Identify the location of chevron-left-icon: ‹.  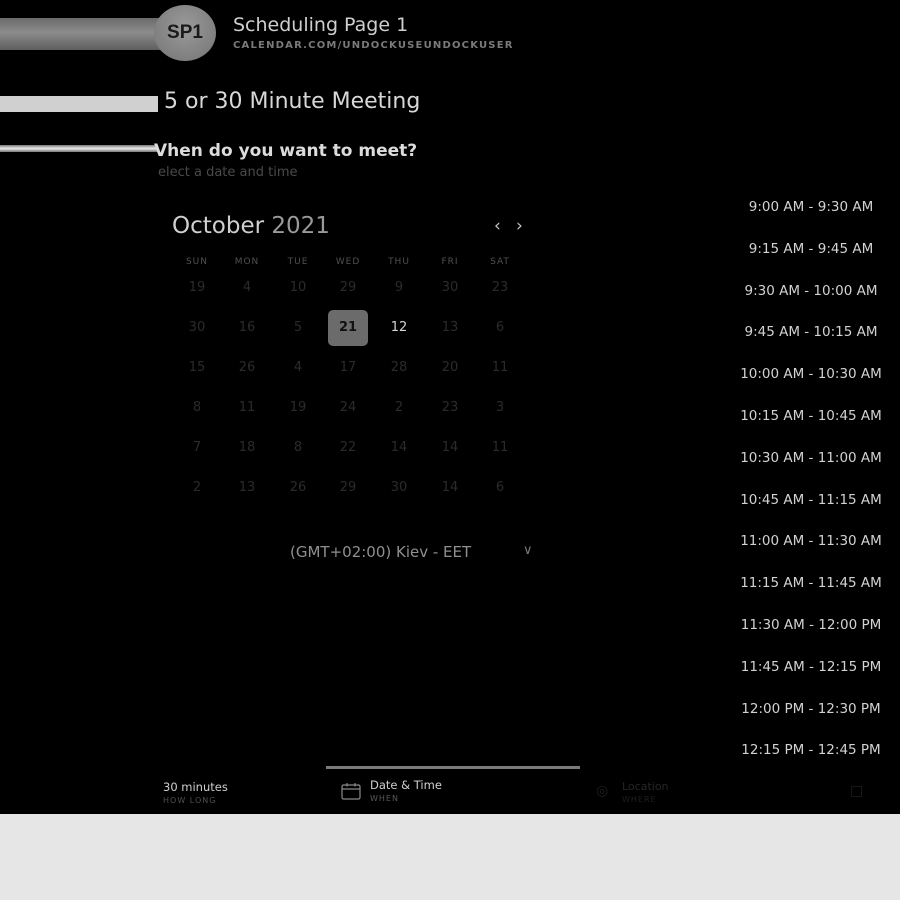
(497, 226).